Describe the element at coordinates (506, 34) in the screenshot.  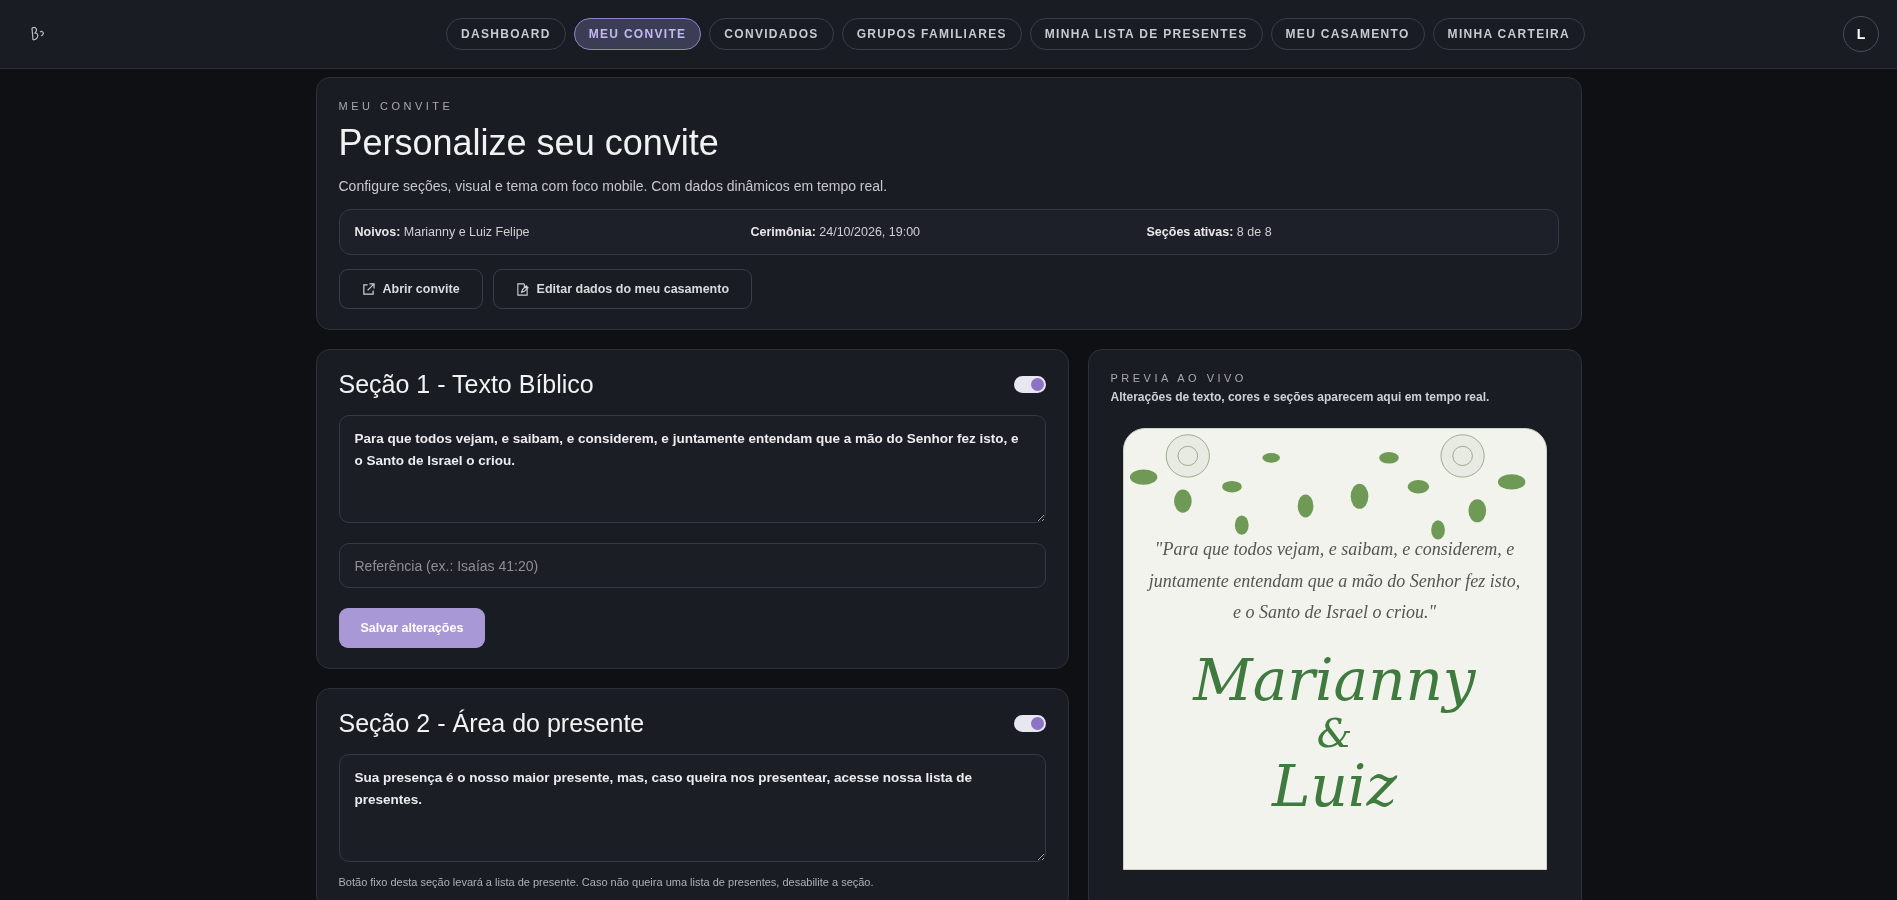
I see `nav-tab: DASHBOARD` at that location.